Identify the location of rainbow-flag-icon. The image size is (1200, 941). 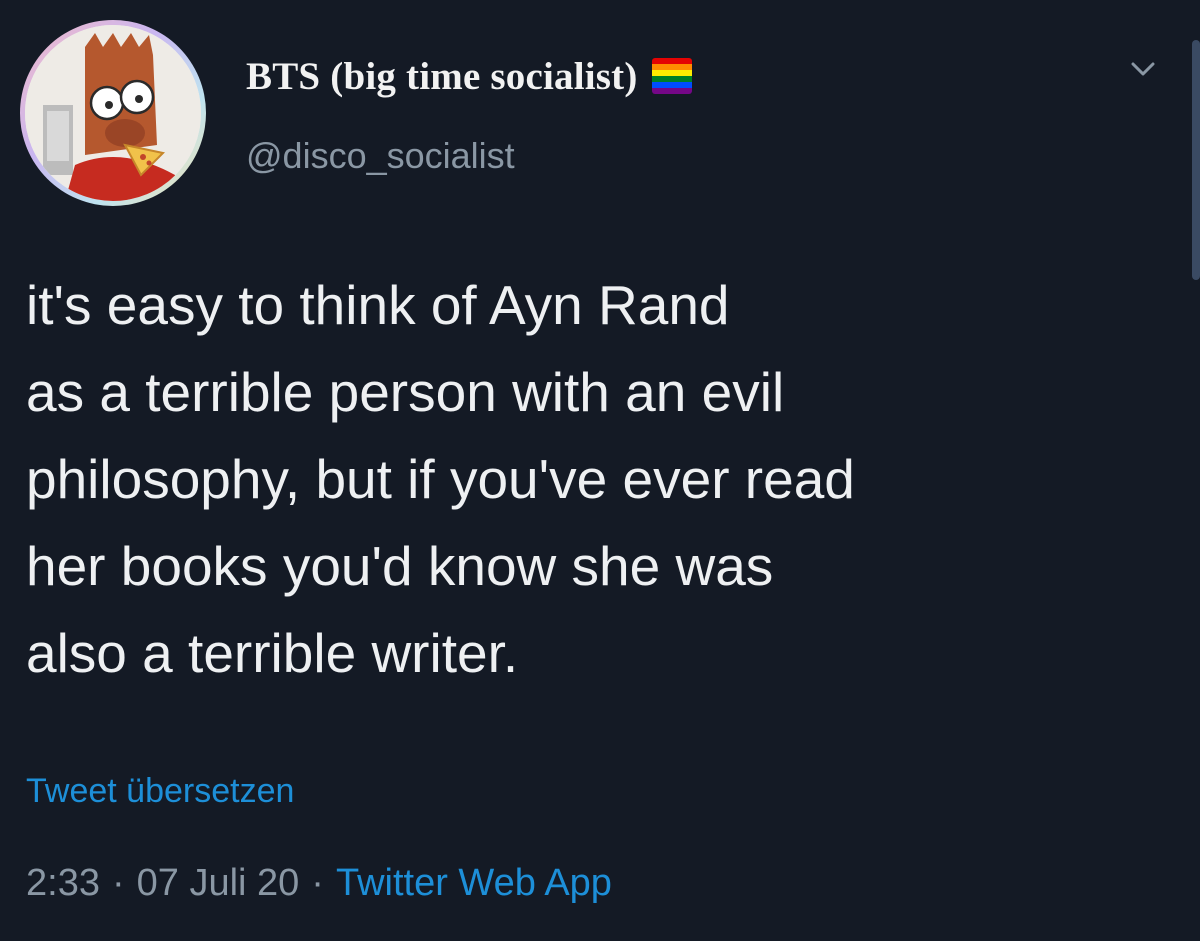
(671, 76).